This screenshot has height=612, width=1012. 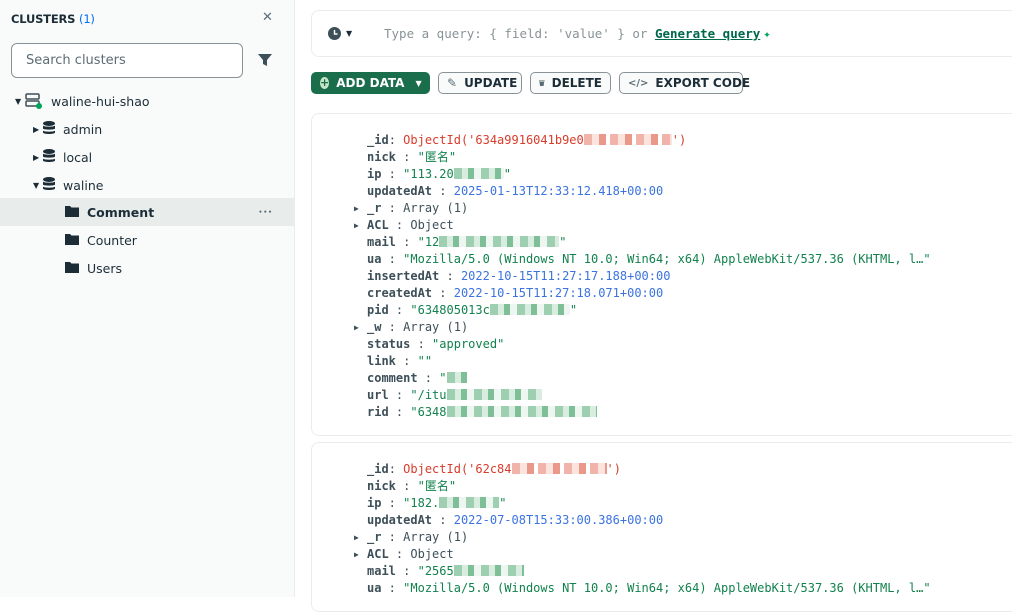 I want to click on collection-name: Comment, so click(x=121, y=212).